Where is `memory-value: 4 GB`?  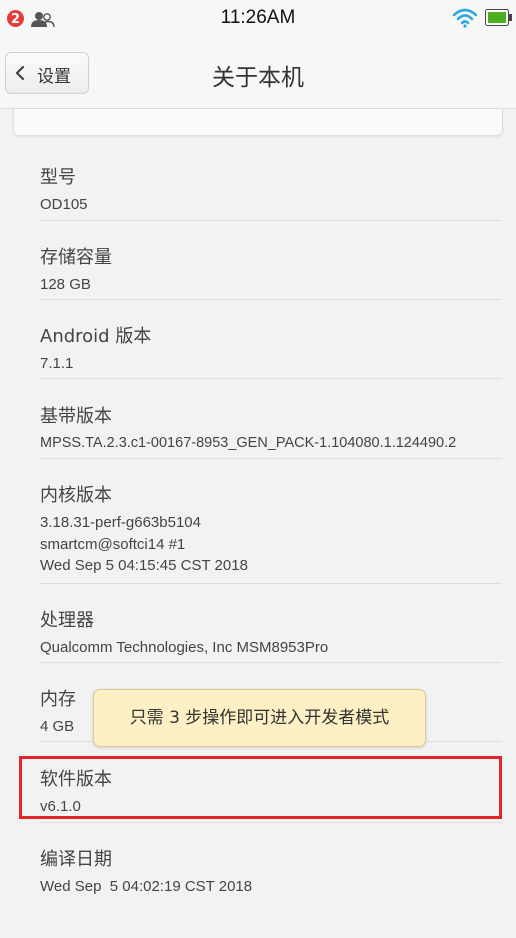 memory-value: 4 GB is located at coordinates (57, 726).